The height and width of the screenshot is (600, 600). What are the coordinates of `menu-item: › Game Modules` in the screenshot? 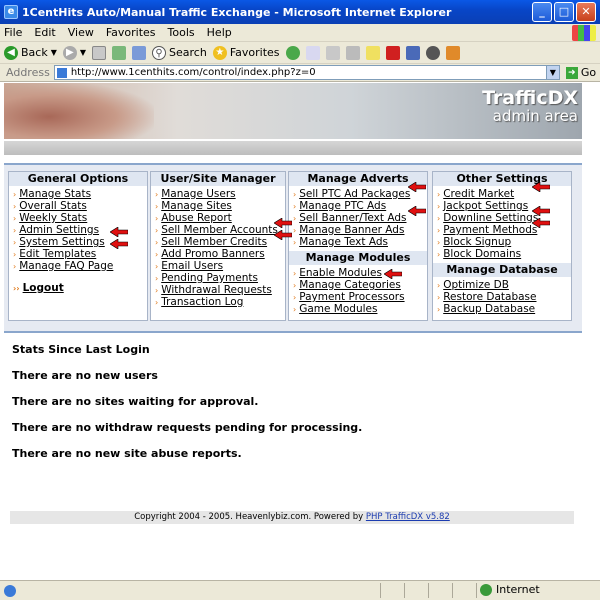 It's located at (360, 309).